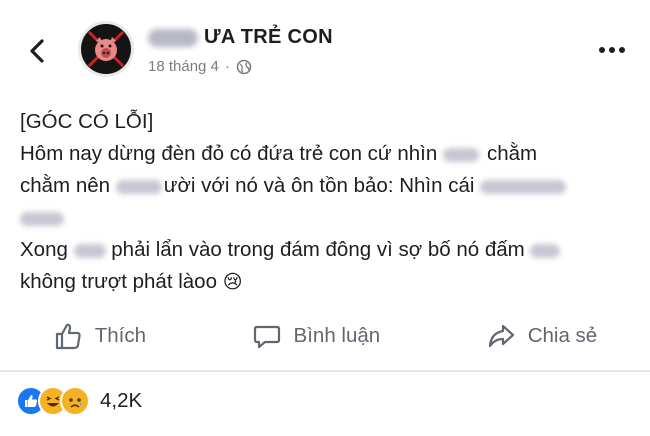 Image resolution: width=650 pixels, height=436 pixels. I want to click on share-icon, so click(501, 336).